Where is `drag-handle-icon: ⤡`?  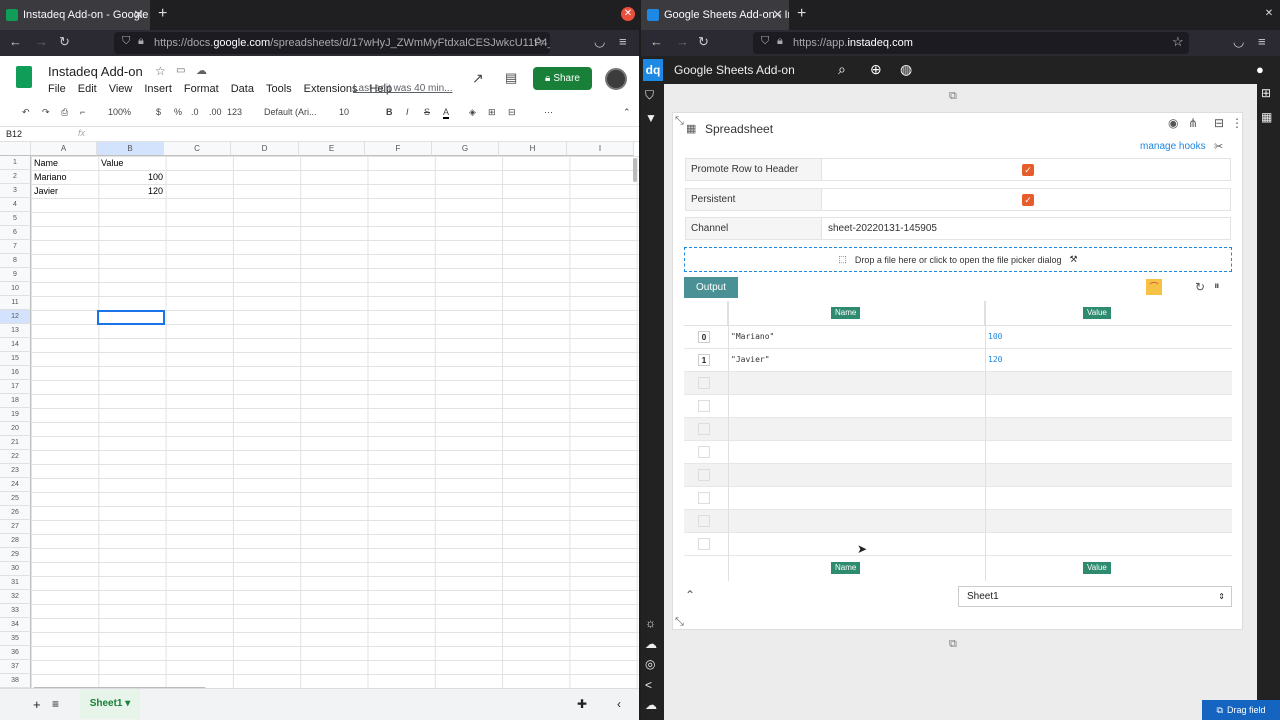 drag-handle-icon: ⤡ is located at coordinates (679, 121).